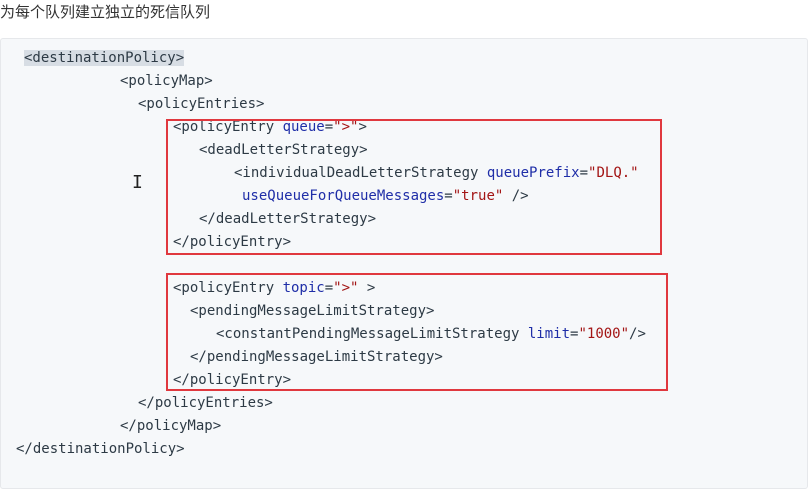  What do you see at coordinates (166, 81) in the screenshot?
I see `code-line: <policyMap>` at bounding box center [166, 81].